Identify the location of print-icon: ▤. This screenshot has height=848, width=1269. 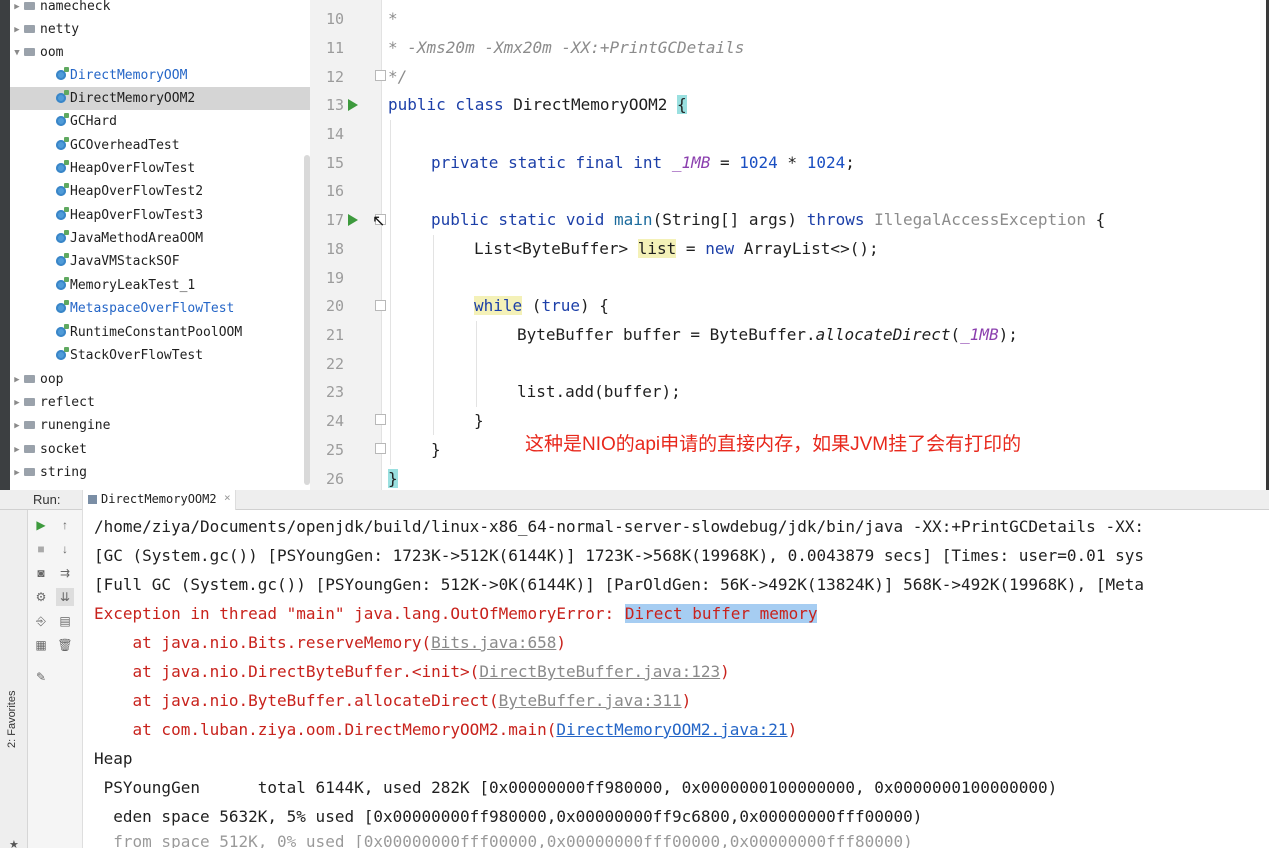
(65, 621).